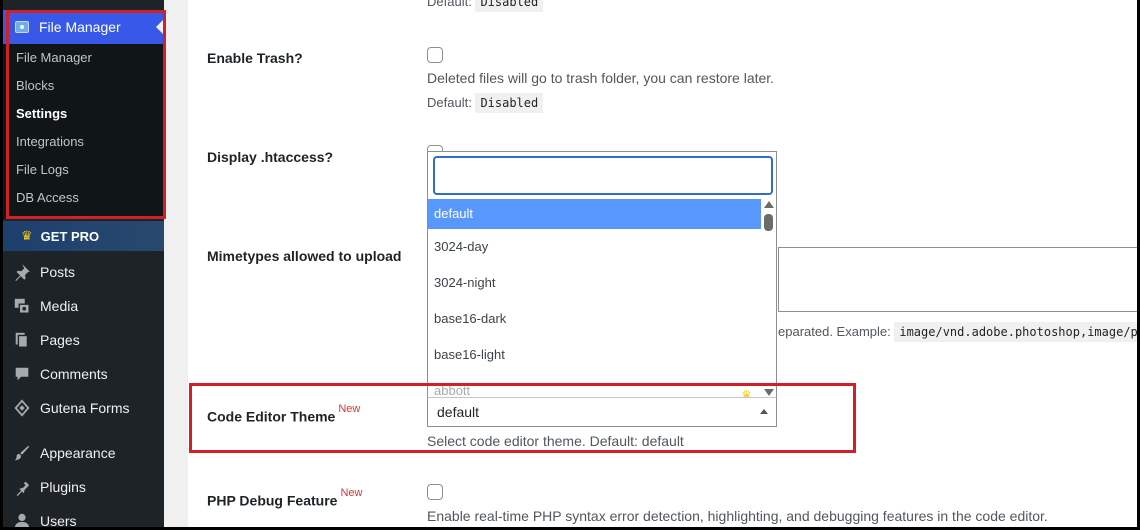 This screenshot has height=530, width=1140. Describe the element at coordinates (255, 58) in the screenshot. I see `enable-trash-label: Enable Trash?` at that location.